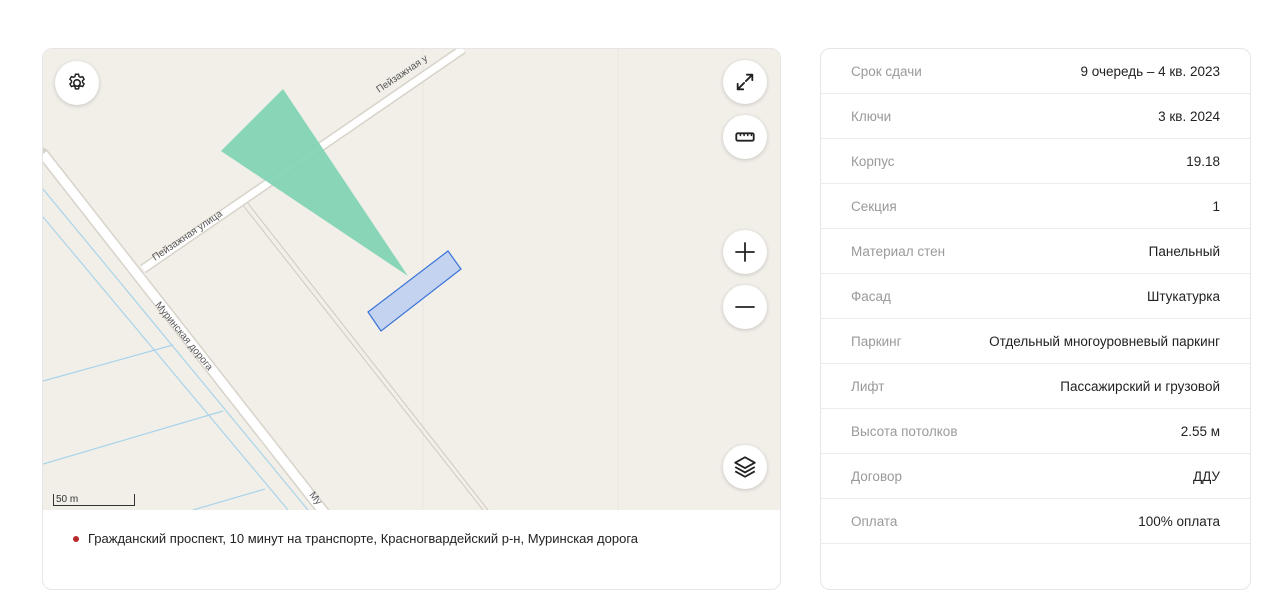 The image size is (1280, 590). What do you see at coordinates (874, 206) in the screenshot?
I see `detail-label: Секция` at bounding box center [874, 206].